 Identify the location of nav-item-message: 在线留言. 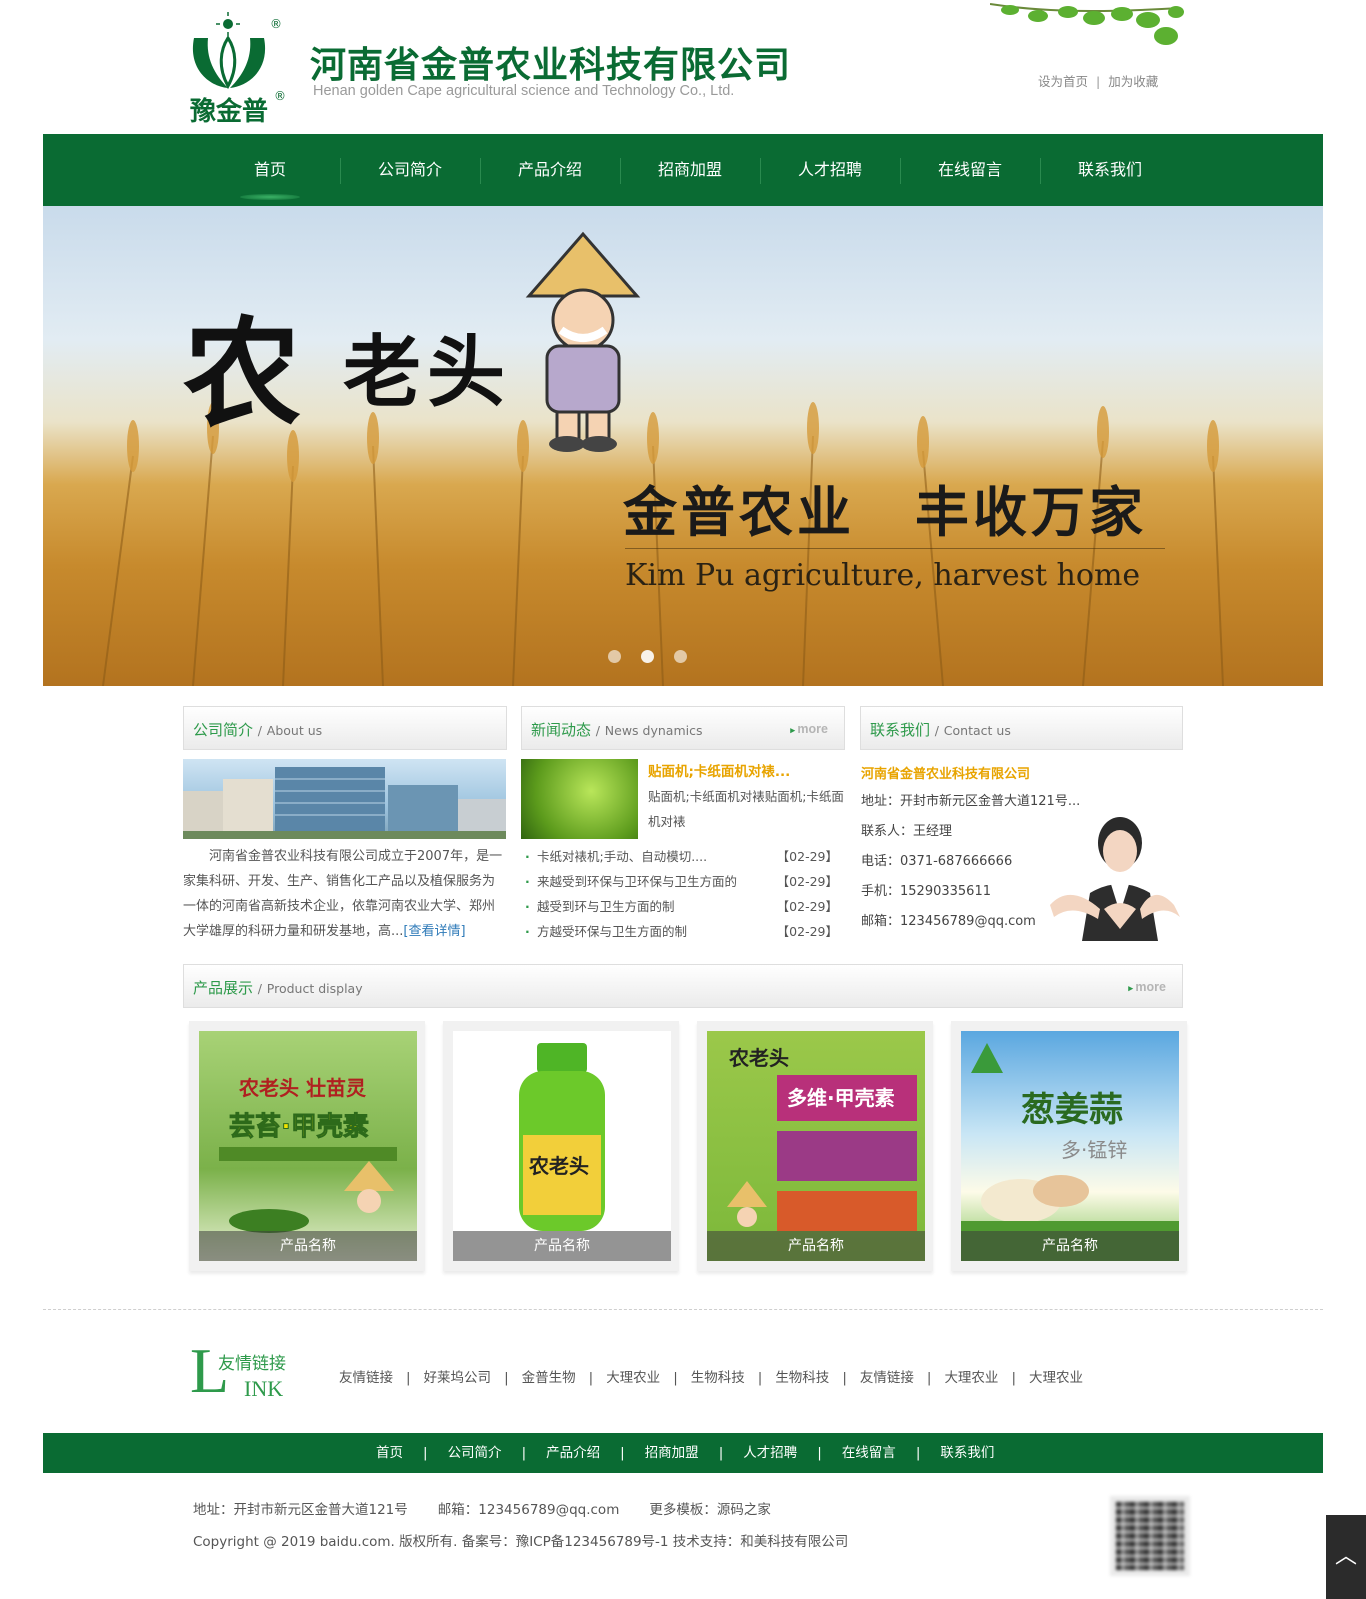
(970, 170).